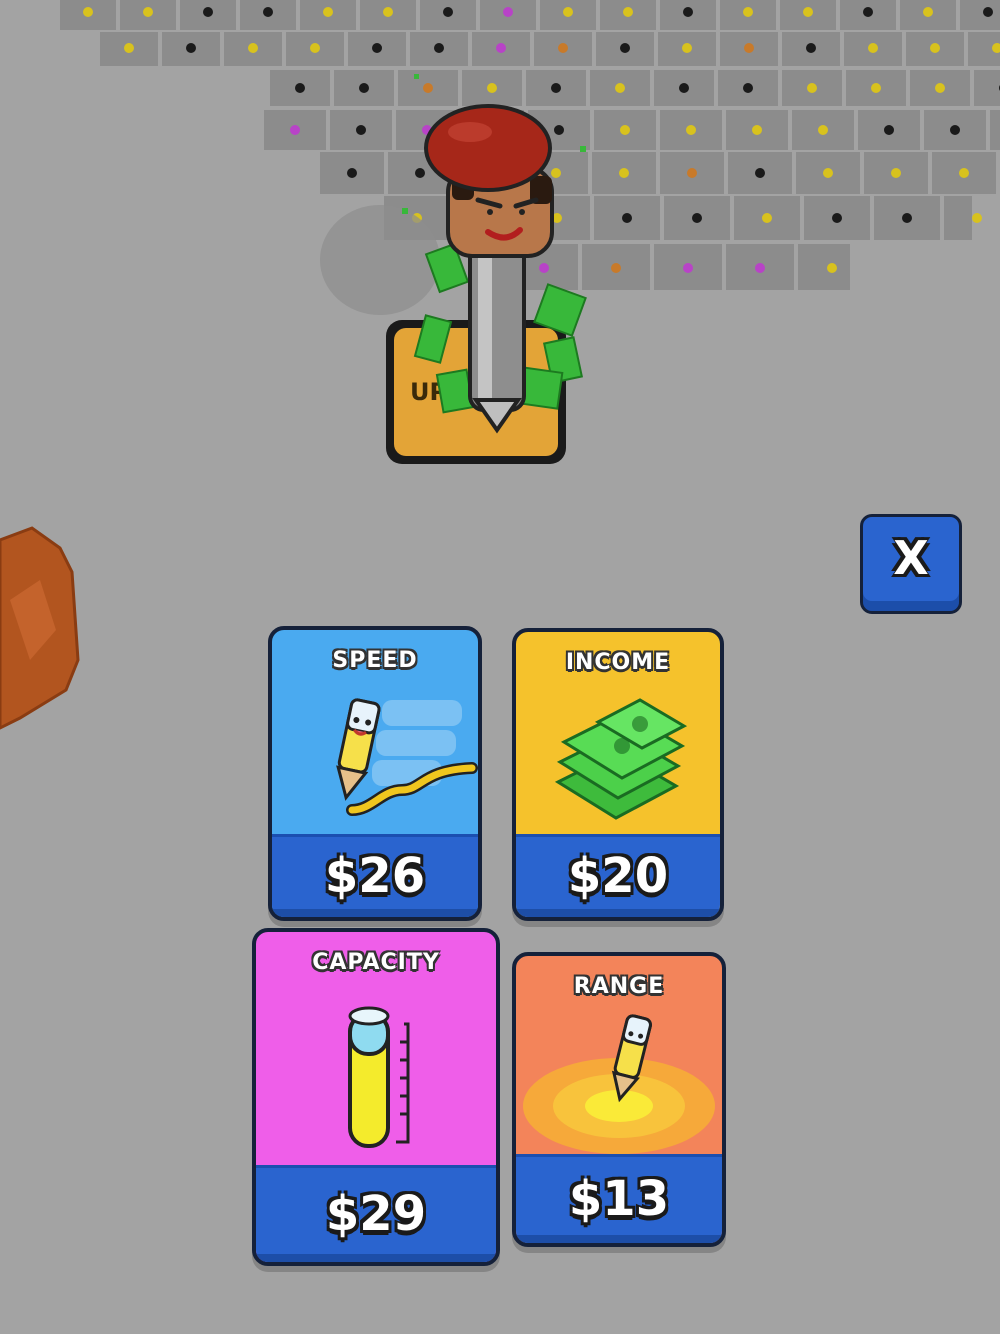  Describe the element at coordinates (375, 660) in the screenshot. I see `card-title: SPEED` at that location.